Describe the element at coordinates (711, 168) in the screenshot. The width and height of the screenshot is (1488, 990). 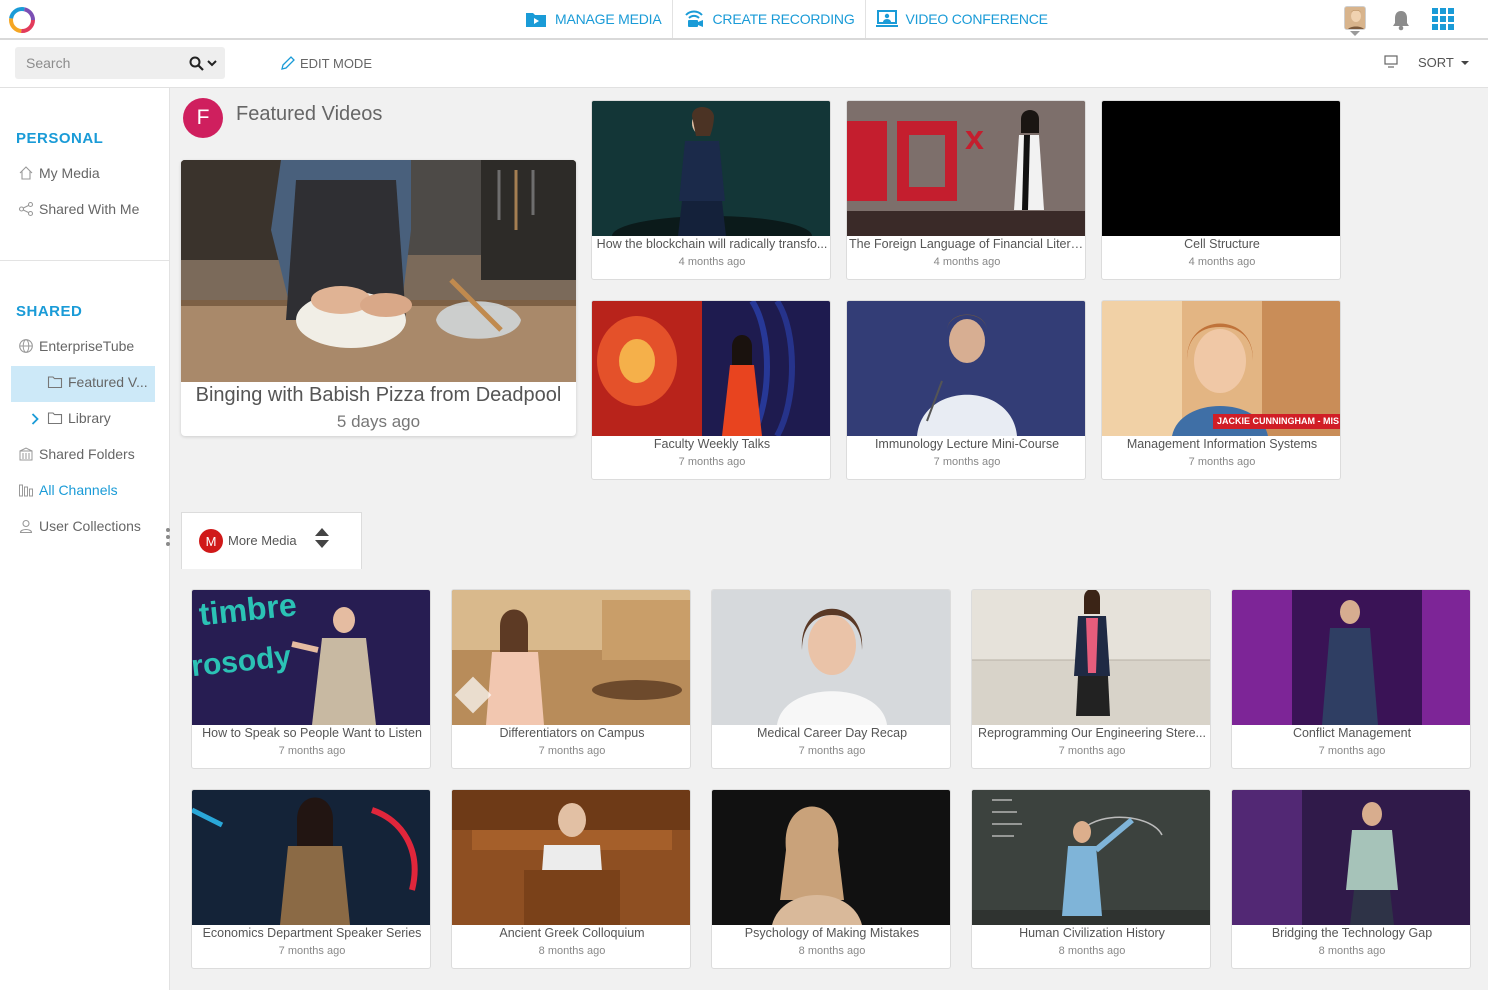
I see `speaker-stage-thumbnail-icon` at that location.